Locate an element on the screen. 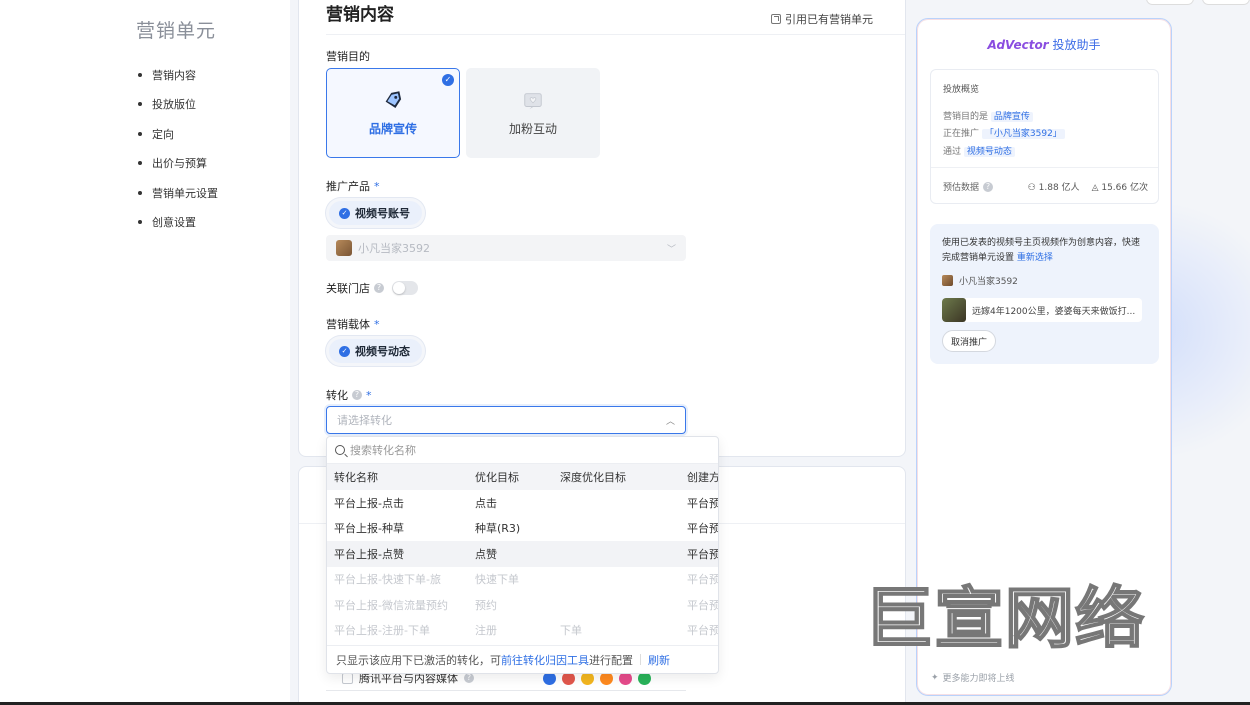 The image size is (1250, 705). top-toolbar-pills is located at coordinates (1198, 2).